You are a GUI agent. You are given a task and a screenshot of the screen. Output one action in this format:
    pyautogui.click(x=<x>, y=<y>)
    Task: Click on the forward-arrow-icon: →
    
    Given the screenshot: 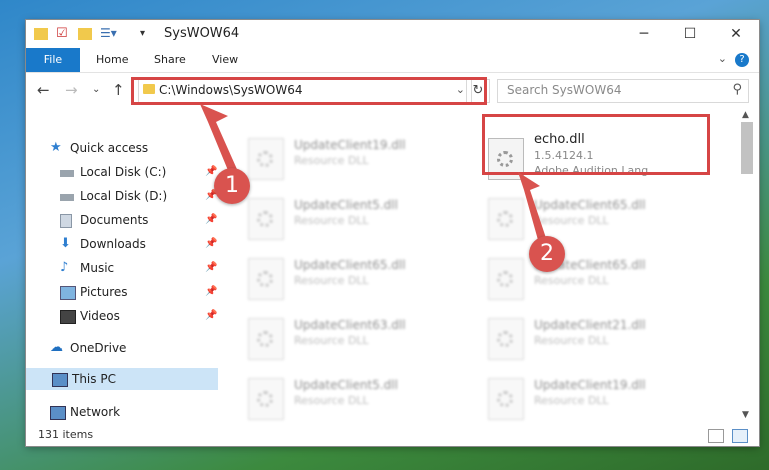 What is the action you would take?
    pyautogui.click(x=71, y=90)
    